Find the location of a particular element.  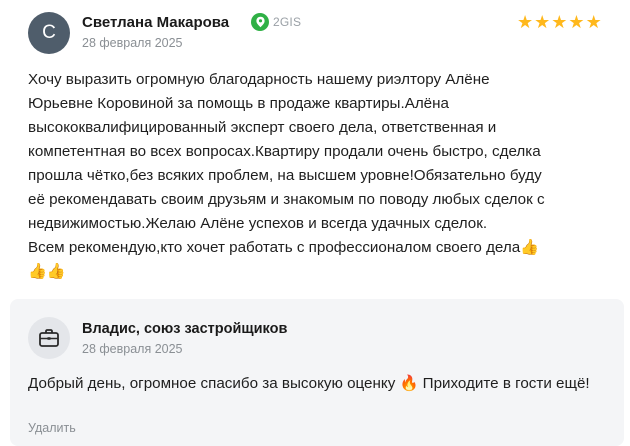

avatar-letter: С is located at coordinates (49, 32).